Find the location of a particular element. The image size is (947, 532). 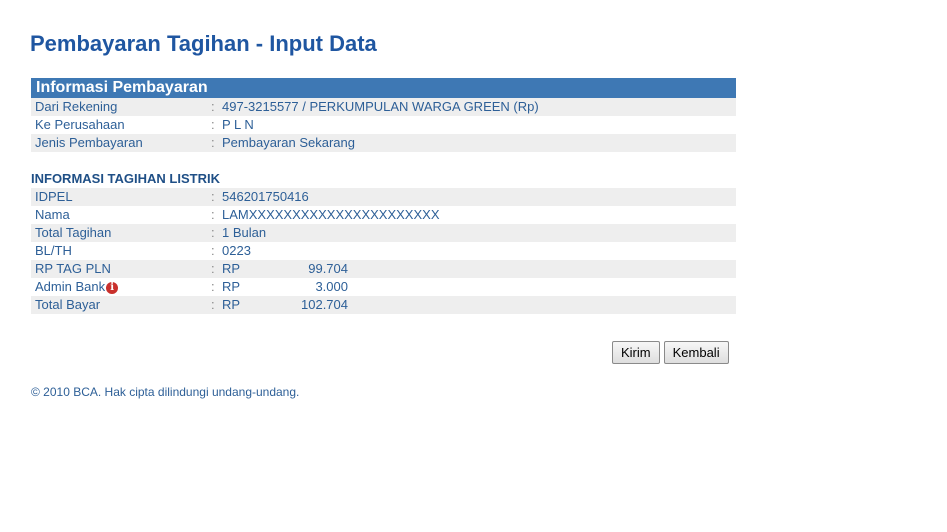

row-label: Total Tagihan is located at coordinates (73, 232).